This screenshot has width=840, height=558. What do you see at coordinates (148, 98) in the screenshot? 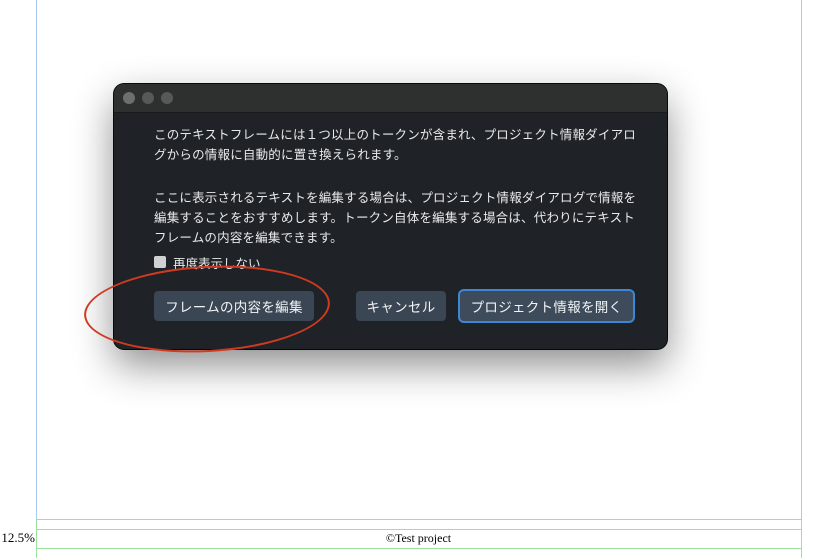
I see `minimize-window-icon` at bounding box center [148, 98].